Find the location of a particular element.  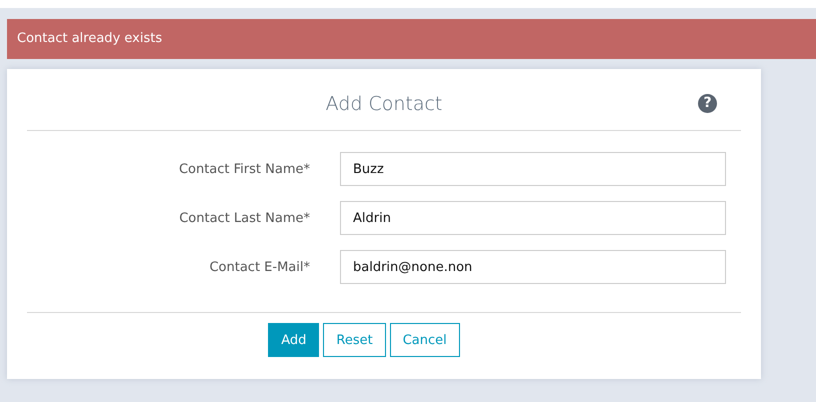

cancel-button: Cancel is located at coordinates (425, 340).